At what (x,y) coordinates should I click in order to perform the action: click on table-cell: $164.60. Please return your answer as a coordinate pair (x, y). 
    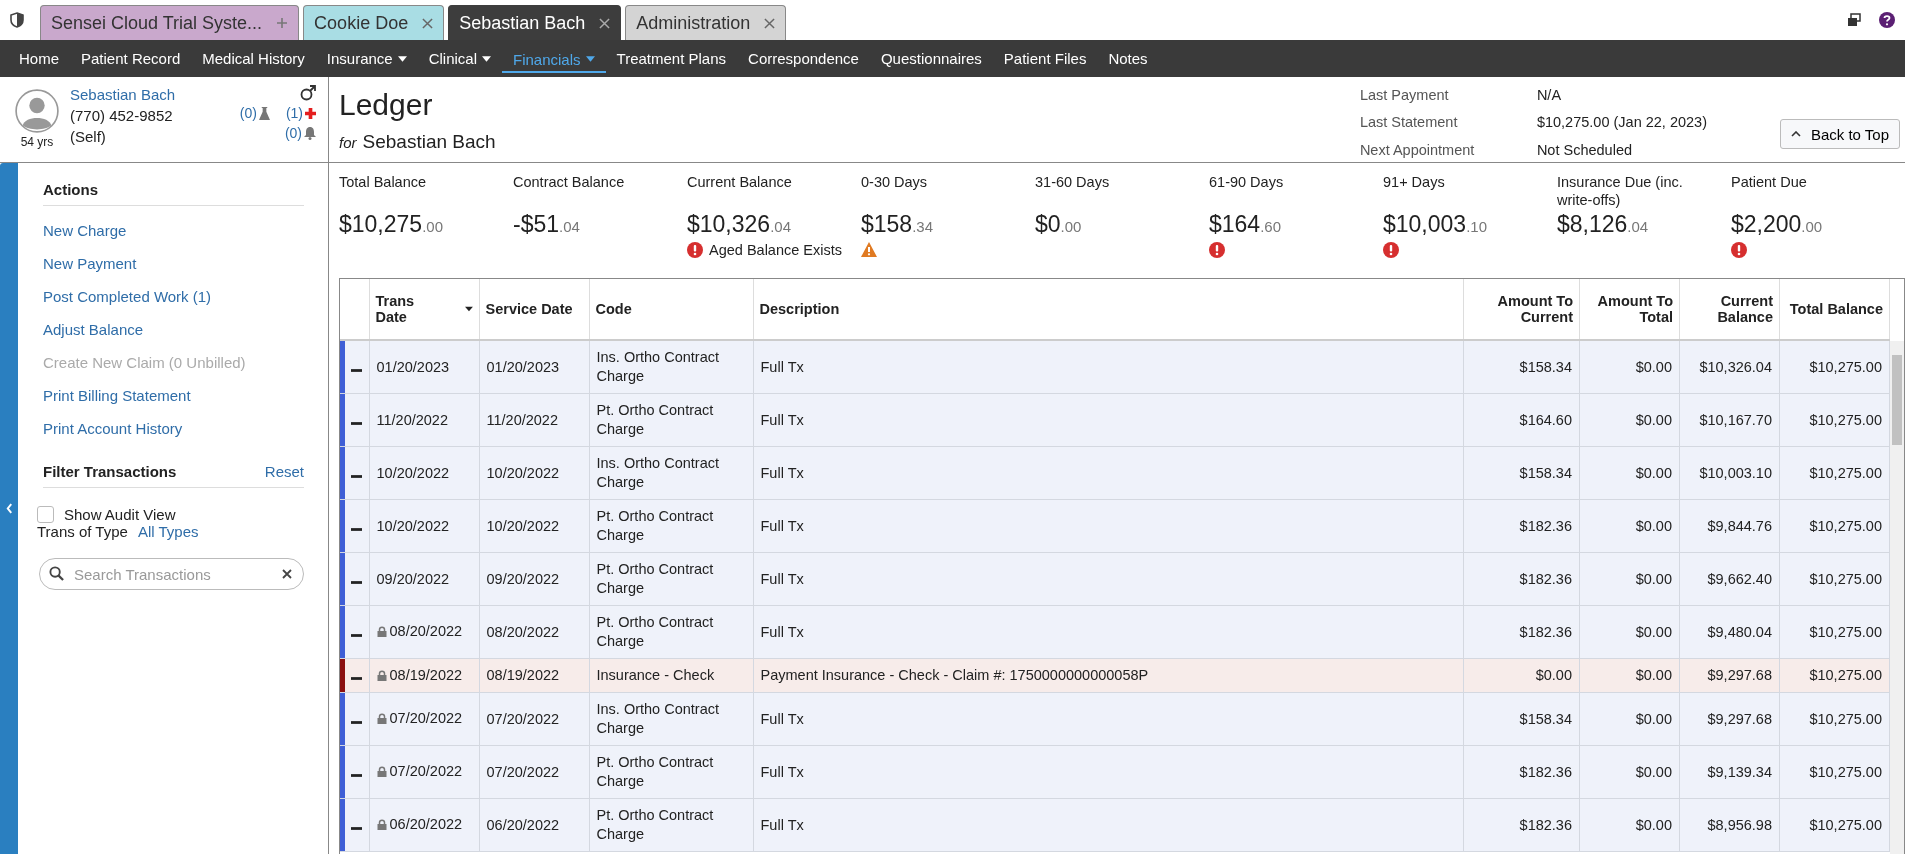
    Looking at the image, I should click on (1521, 420).